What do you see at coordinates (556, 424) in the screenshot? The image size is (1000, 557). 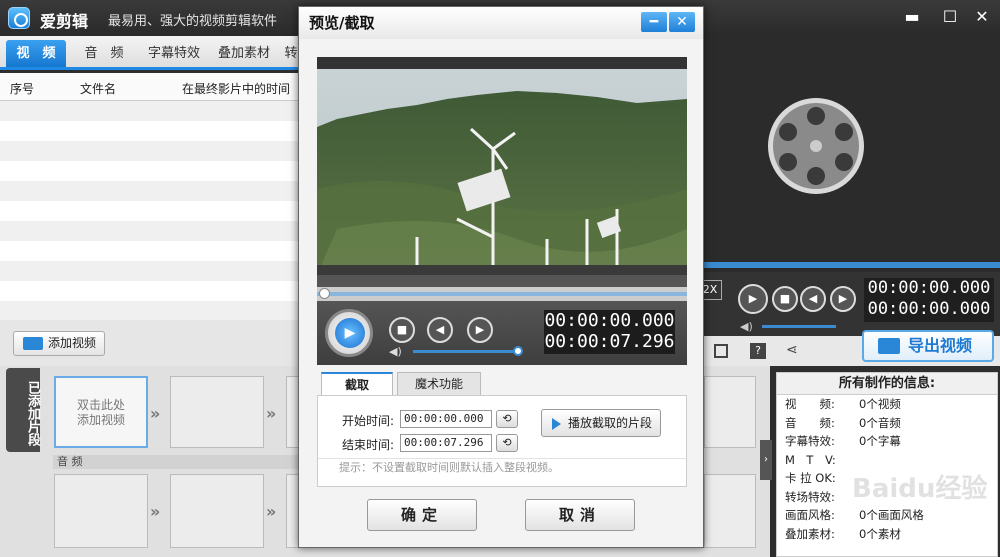 I see `play-icon` at bounding box center [556, 424].